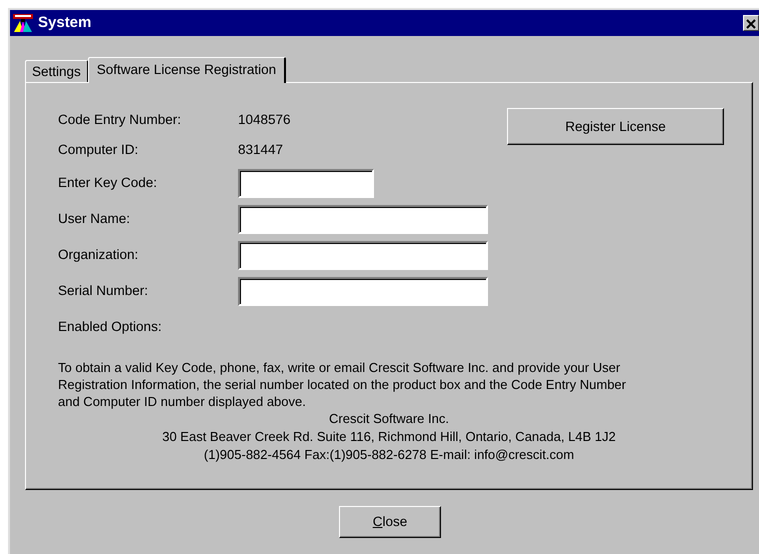  Describe the element at coordinates (264, 120) in the screenshot. I see `field-value: 1048576` at that location.